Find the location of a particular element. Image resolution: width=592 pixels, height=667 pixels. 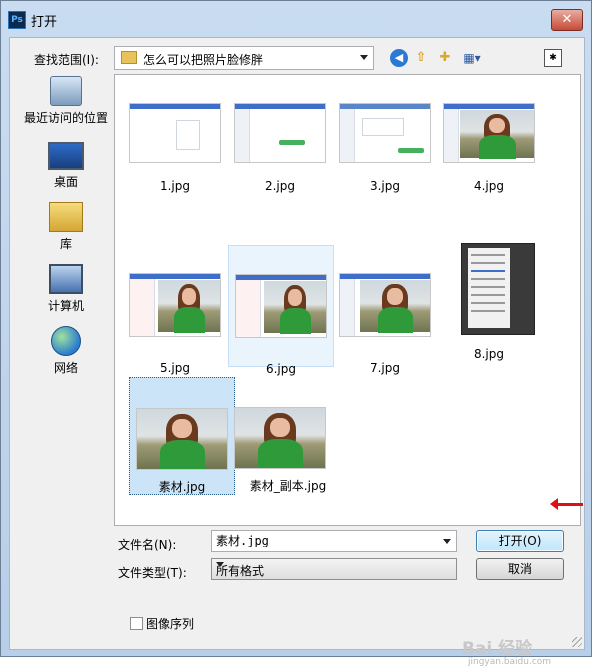

file-item: 4.jpg is located at coordinates (489, 157).